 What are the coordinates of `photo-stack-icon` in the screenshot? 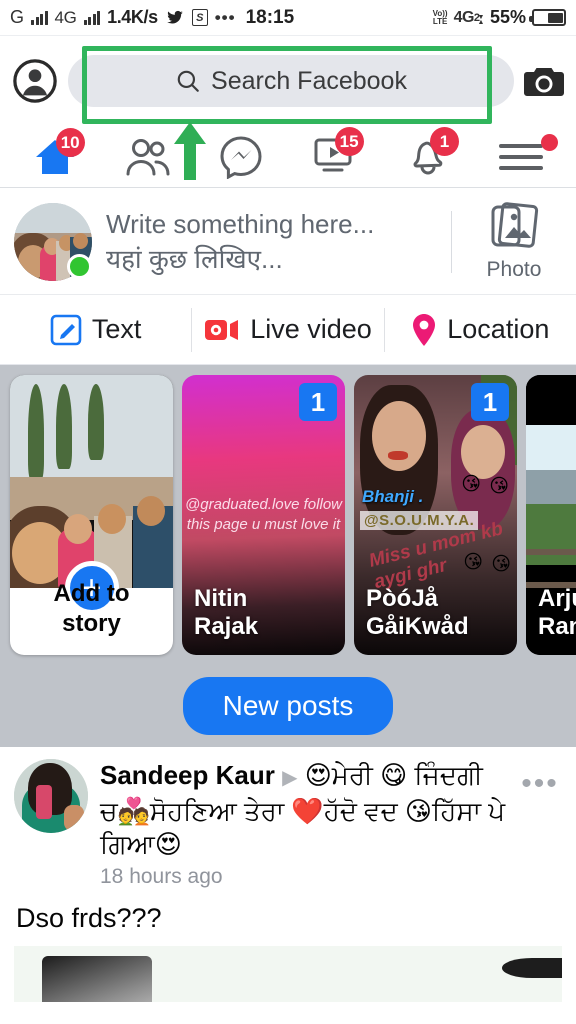 It's located at (515, 225).